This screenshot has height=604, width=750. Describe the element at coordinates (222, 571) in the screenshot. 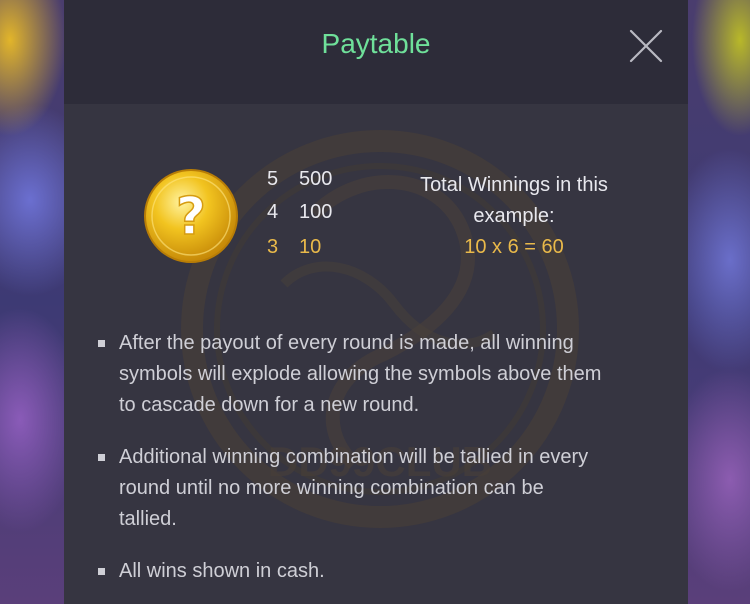

I see `rule-line: All wins shown in cash.` at that location.